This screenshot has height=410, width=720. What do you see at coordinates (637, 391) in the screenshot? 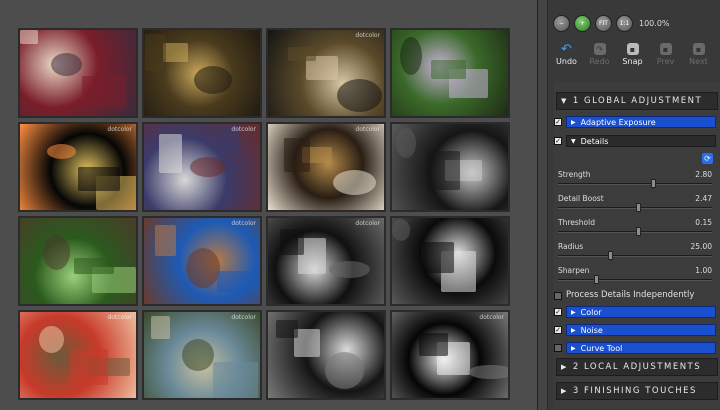
I see `finishing-touches-header: ▶ 3 FINISHING TOUCHES` at bounding box center [637, 391].